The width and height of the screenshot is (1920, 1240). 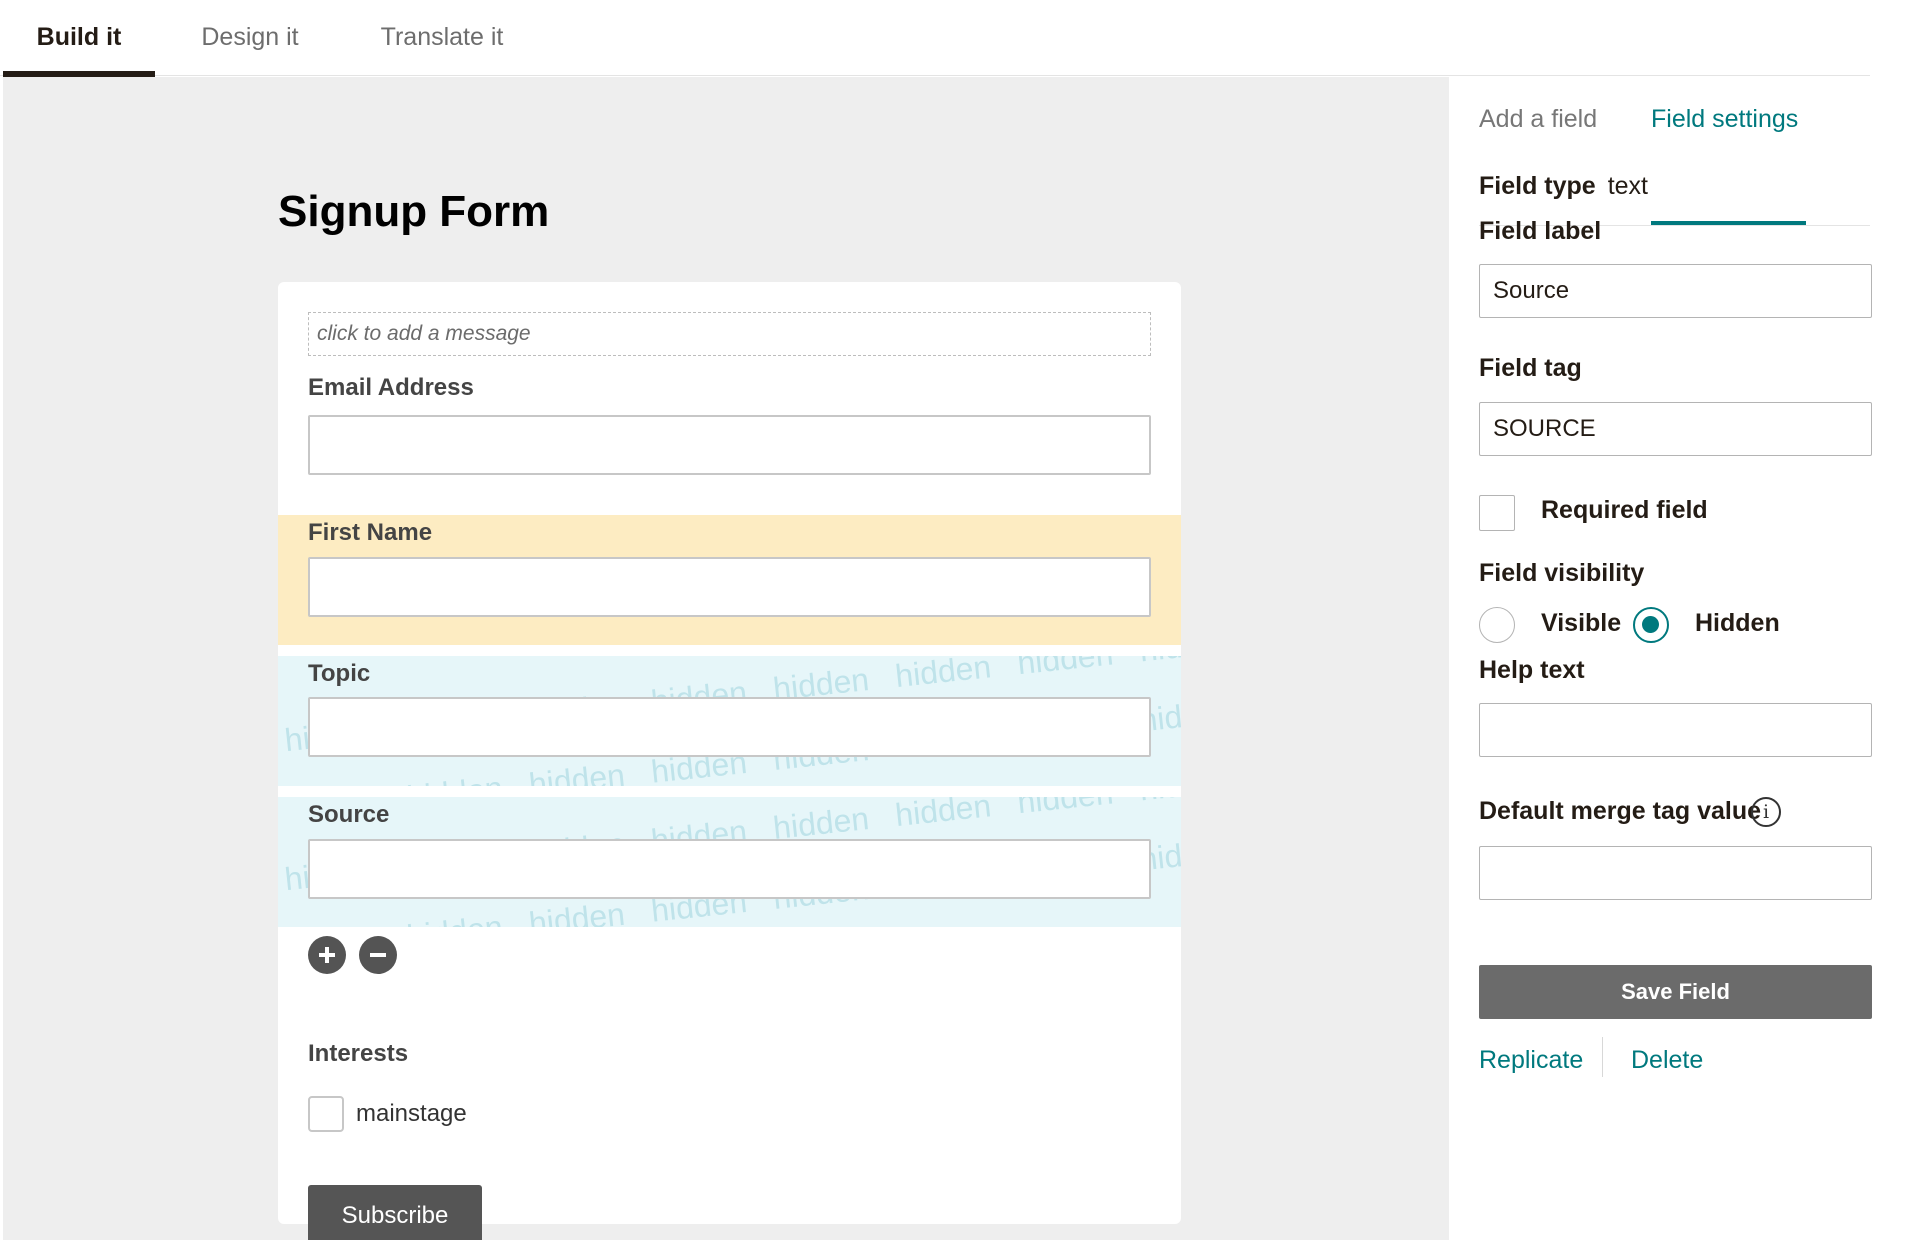 What do you see at coordinates (395, 1212) in the screenshot?
I see `subscribe-button: Subscribe` at bounding box center [395, 1212].